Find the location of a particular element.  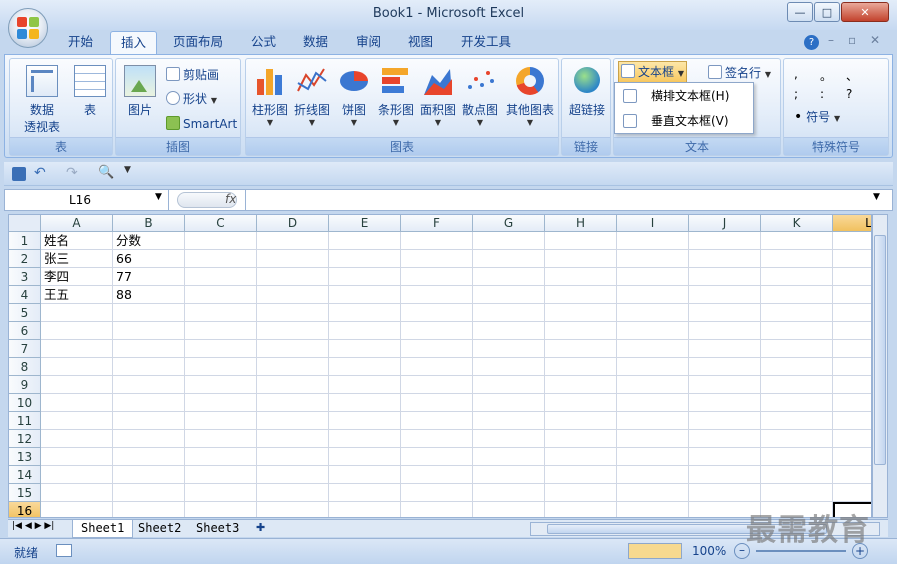

sheet-tab-3: Sheet3 is located at coordinates (217, 529).